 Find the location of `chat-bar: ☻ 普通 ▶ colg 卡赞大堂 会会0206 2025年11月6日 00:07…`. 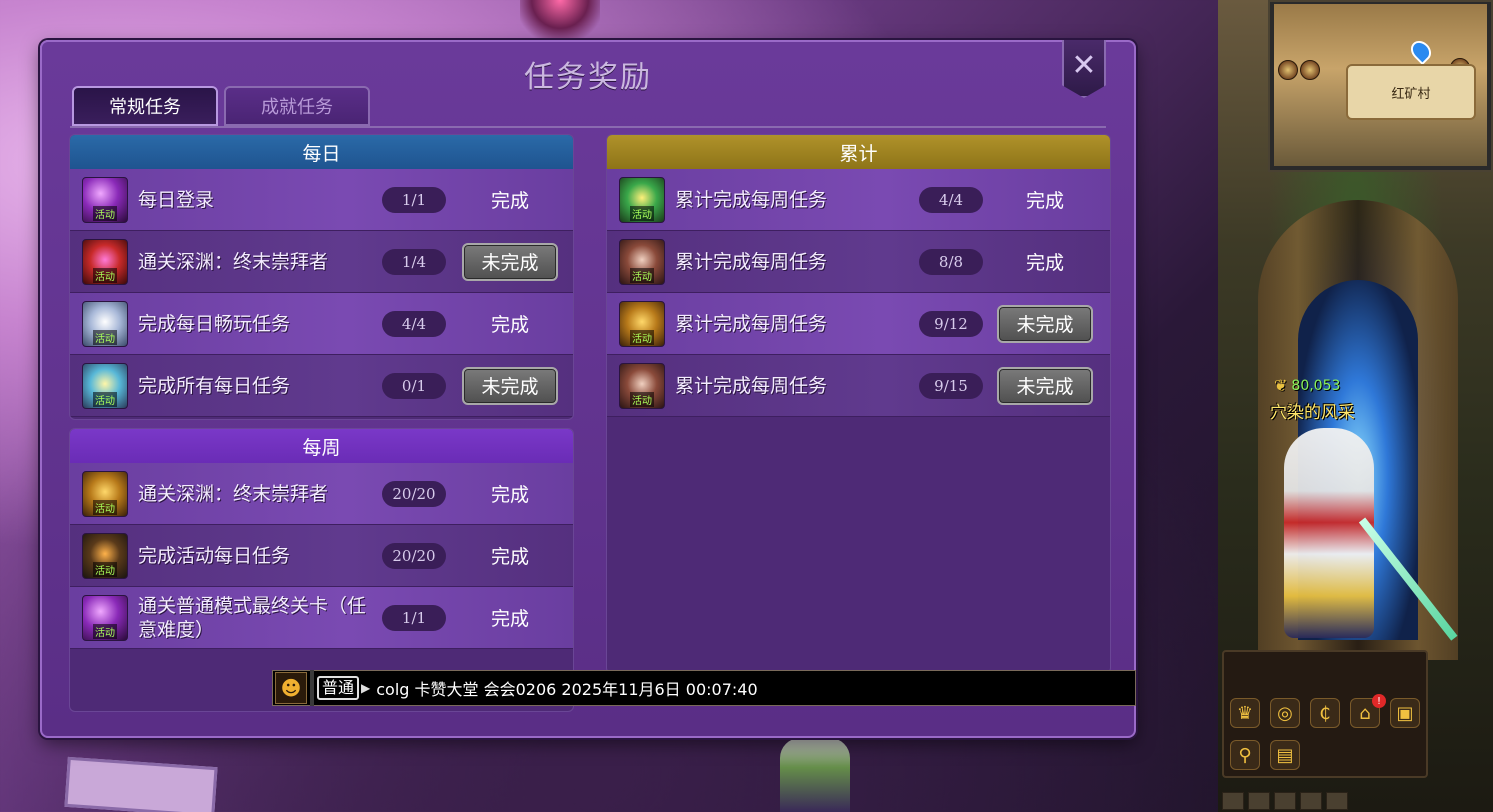

chat-bar: ☻ 普通 ▶ colg 卡赞大堂 会会0206 2025年11月6日 00:07… is located at coordinates (704, 688).